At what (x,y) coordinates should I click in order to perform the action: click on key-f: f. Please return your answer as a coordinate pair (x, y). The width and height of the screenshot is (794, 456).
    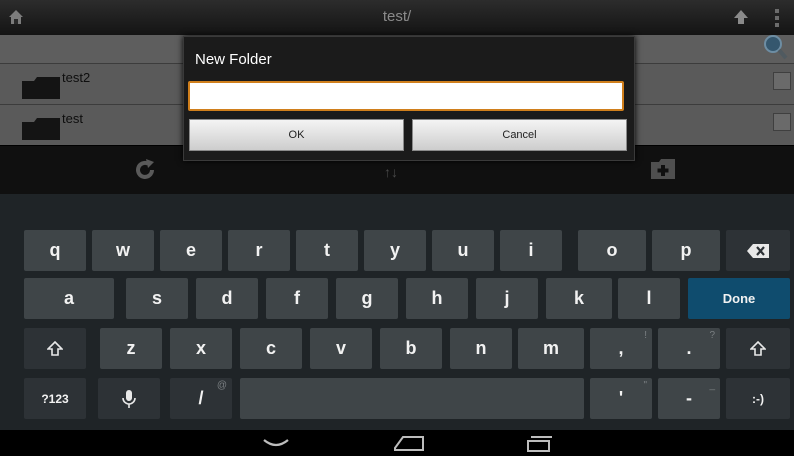
    Looking at the image, I should click on (297, 298).